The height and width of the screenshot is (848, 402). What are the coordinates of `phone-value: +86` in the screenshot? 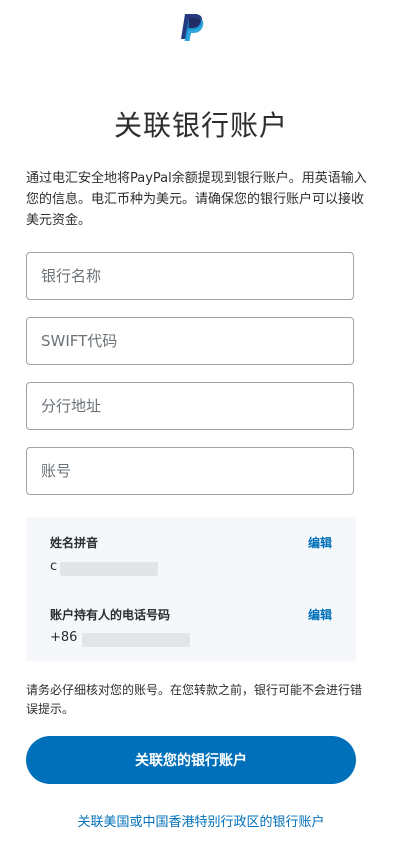 It's located at (64, 637).